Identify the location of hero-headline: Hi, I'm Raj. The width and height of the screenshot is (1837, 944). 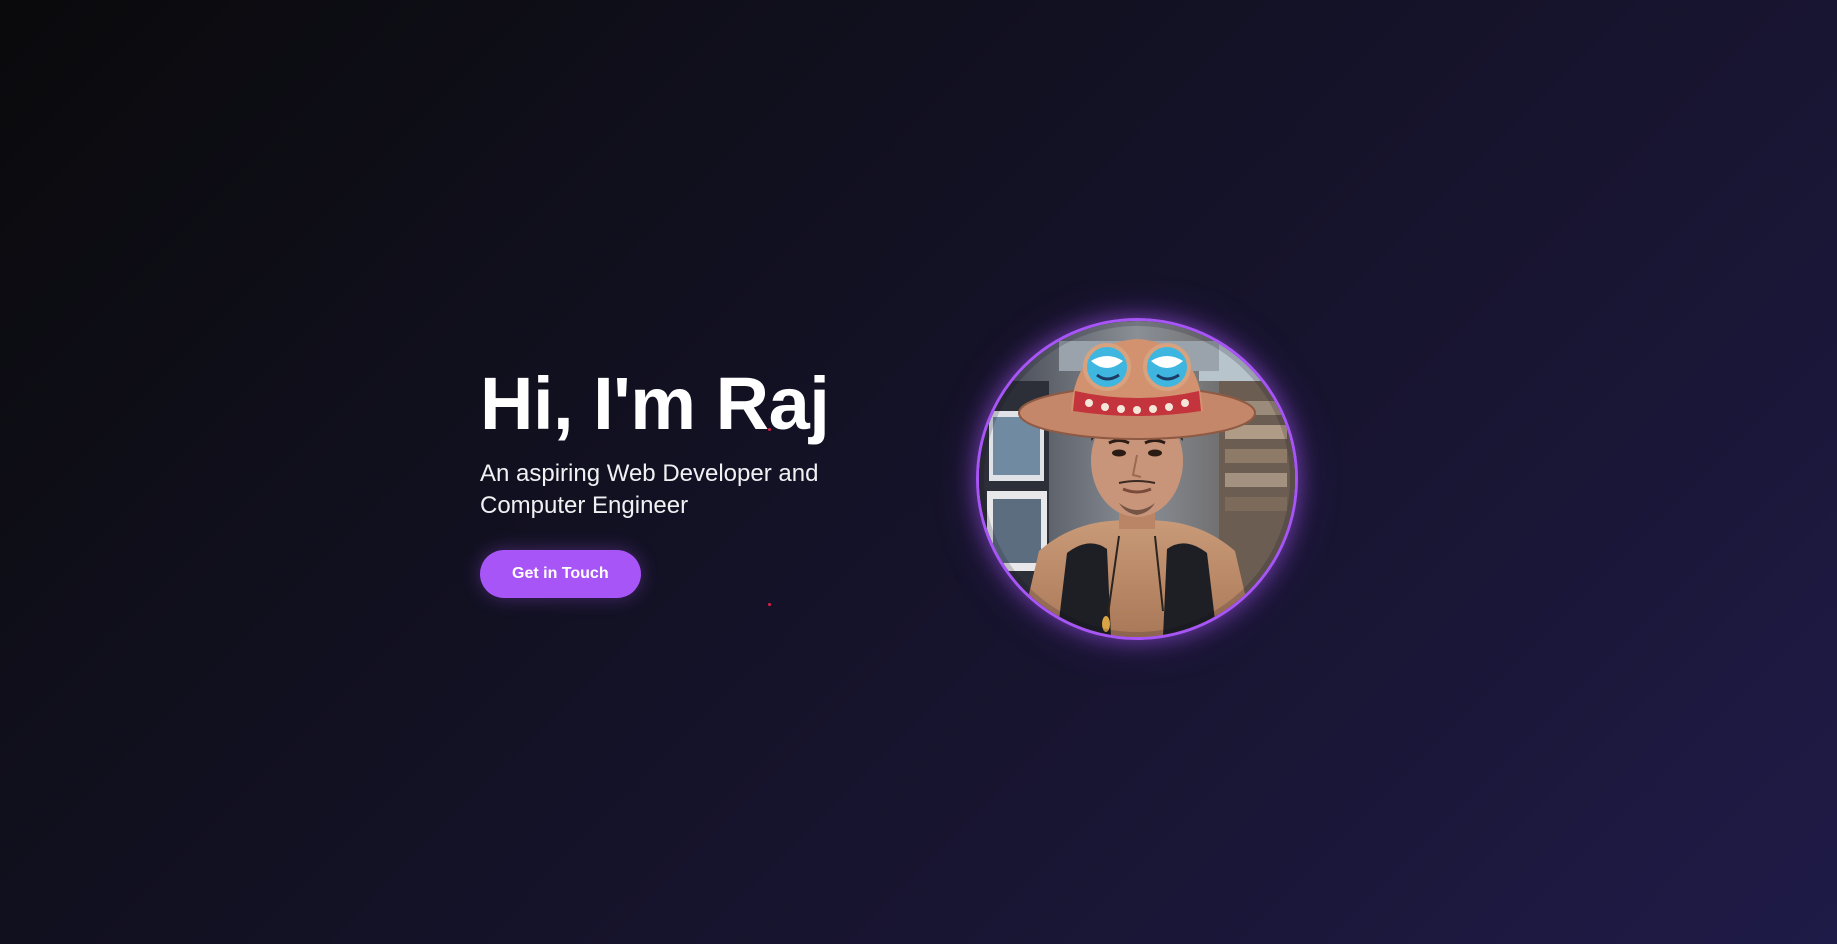
(655, 403).